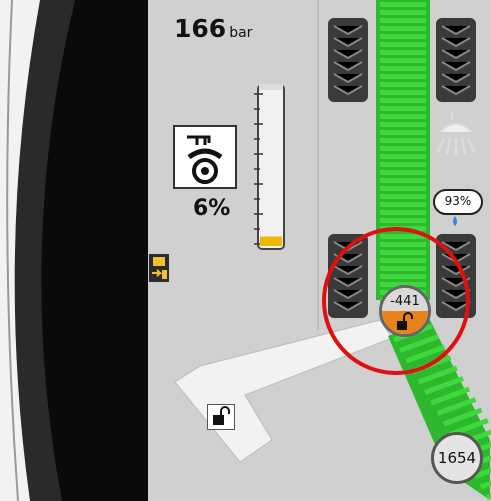 The image size is (491, 501). I want to click on tank-level-percent: 6%, so click(212, 208).